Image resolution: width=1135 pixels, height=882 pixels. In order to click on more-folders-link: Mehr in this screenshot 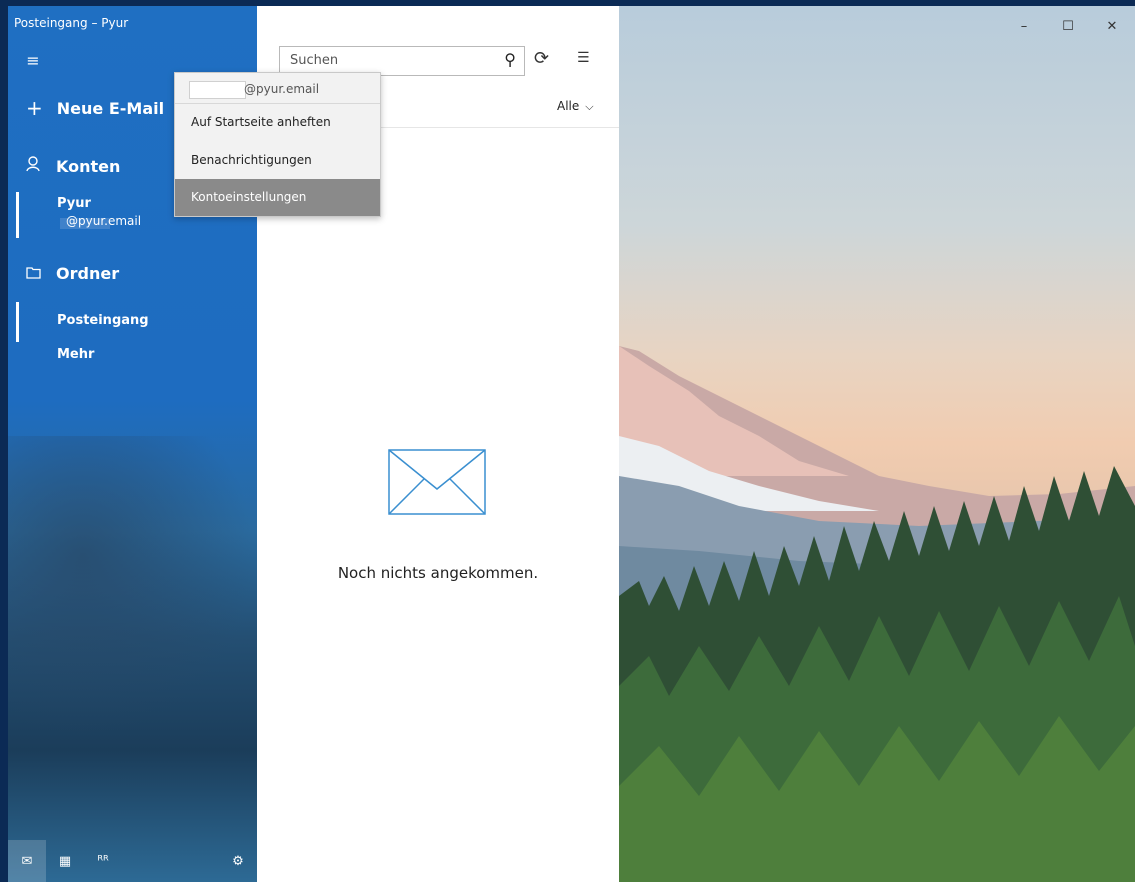, I will do `click(75, 354)`.